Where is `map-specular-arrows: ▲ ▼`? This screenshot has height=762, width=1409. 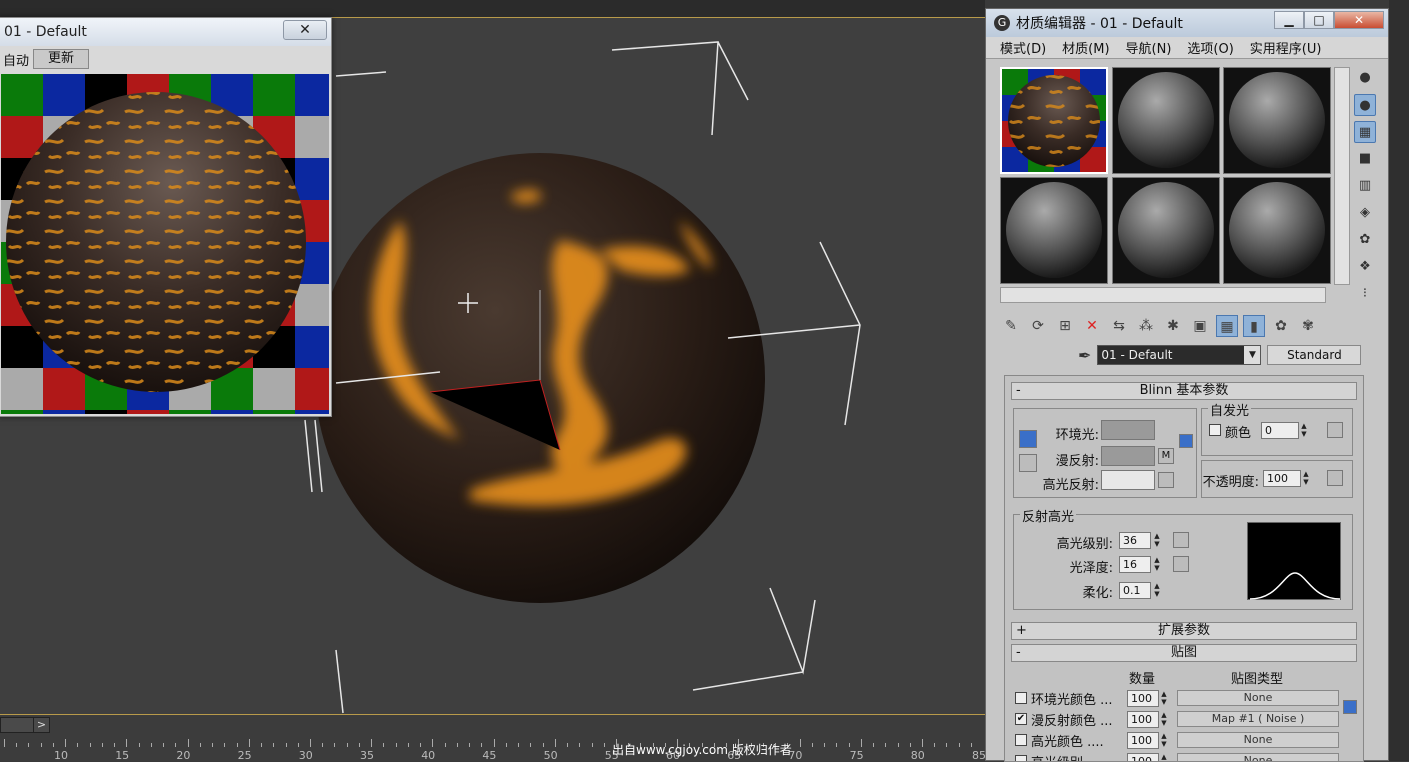 map-specular-arrows: ▲ ▼ is located at coordinates (1164, 740).